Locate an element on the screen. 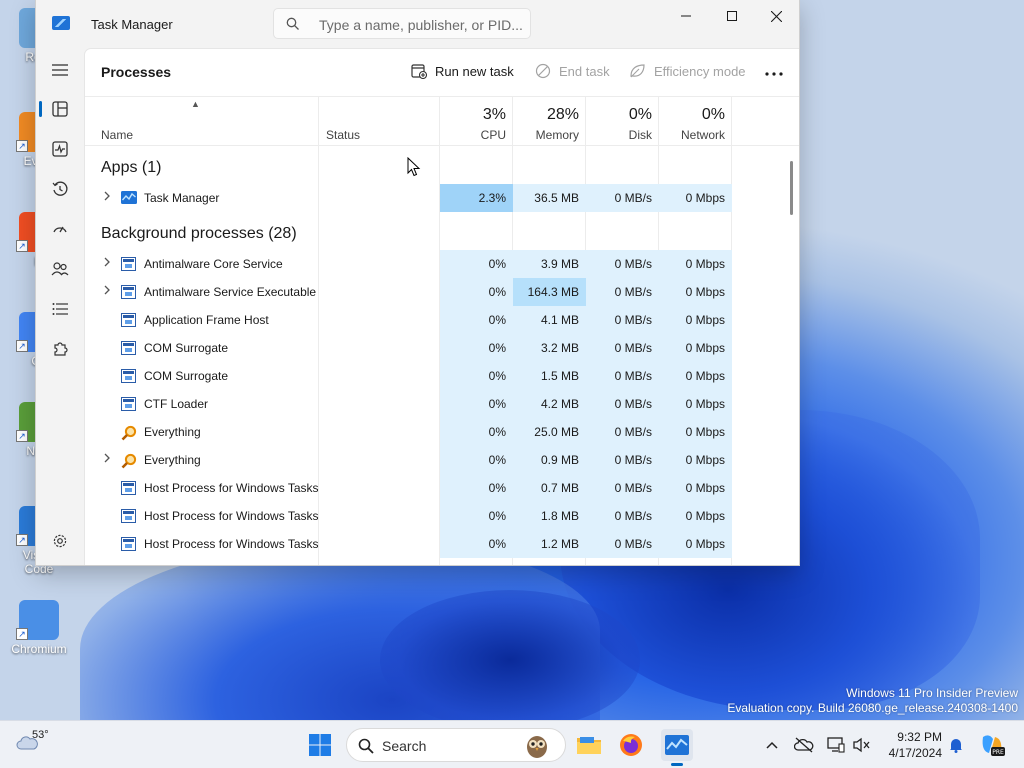 This screenshot has height=768, width=1024. nav-performance is located at coordinates (60, 149).